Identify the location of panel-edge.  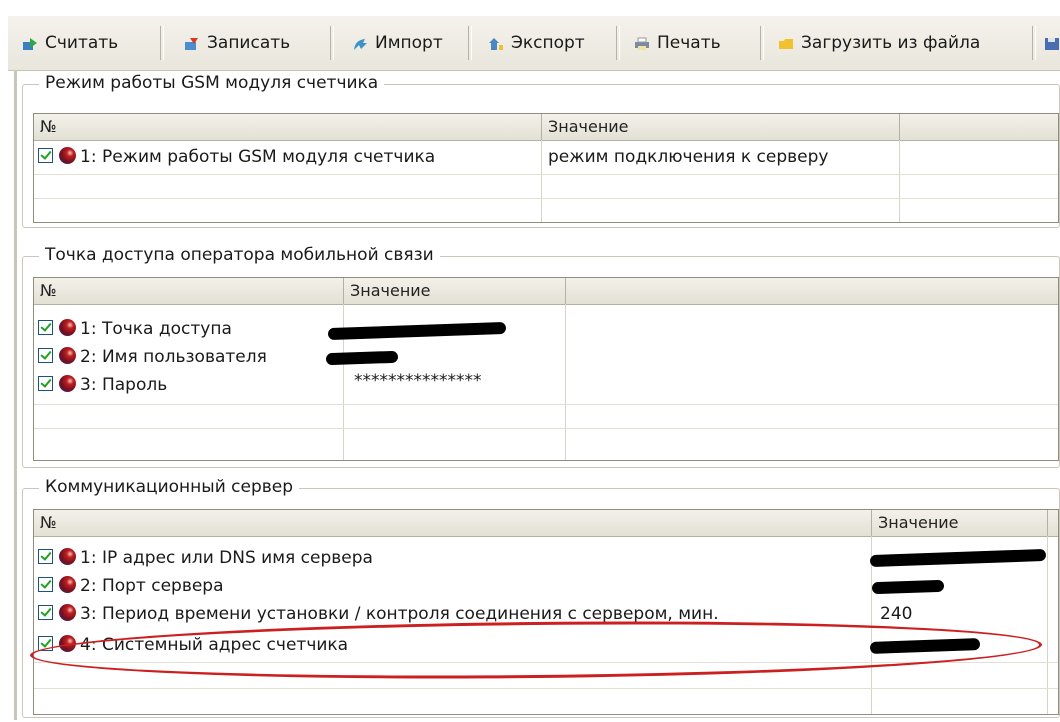
(15, 395).